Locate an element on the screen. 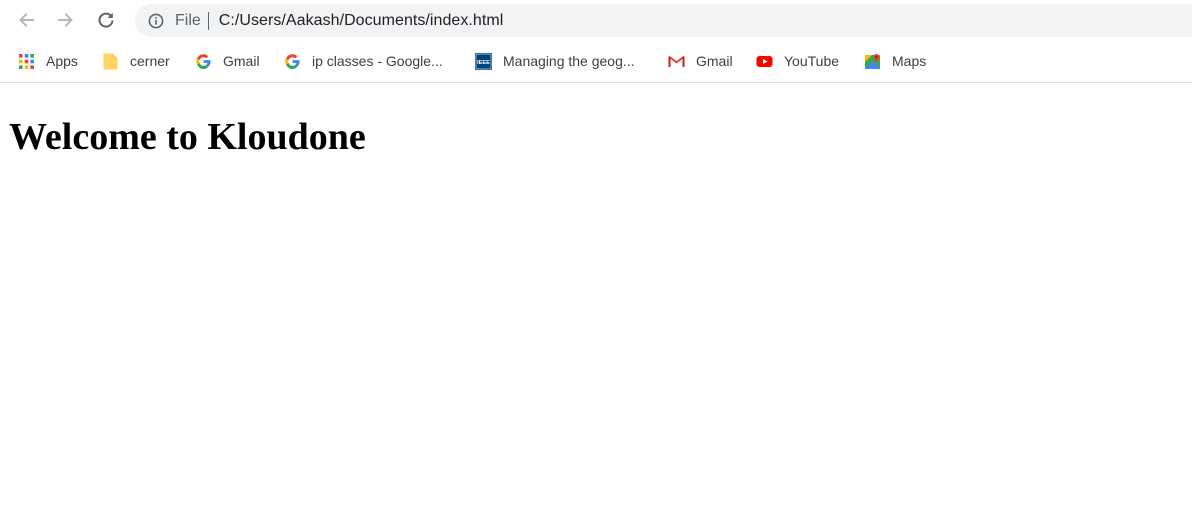 The image size is (1192, 518). arrow-right-icon is located at coordinates (65, 20).